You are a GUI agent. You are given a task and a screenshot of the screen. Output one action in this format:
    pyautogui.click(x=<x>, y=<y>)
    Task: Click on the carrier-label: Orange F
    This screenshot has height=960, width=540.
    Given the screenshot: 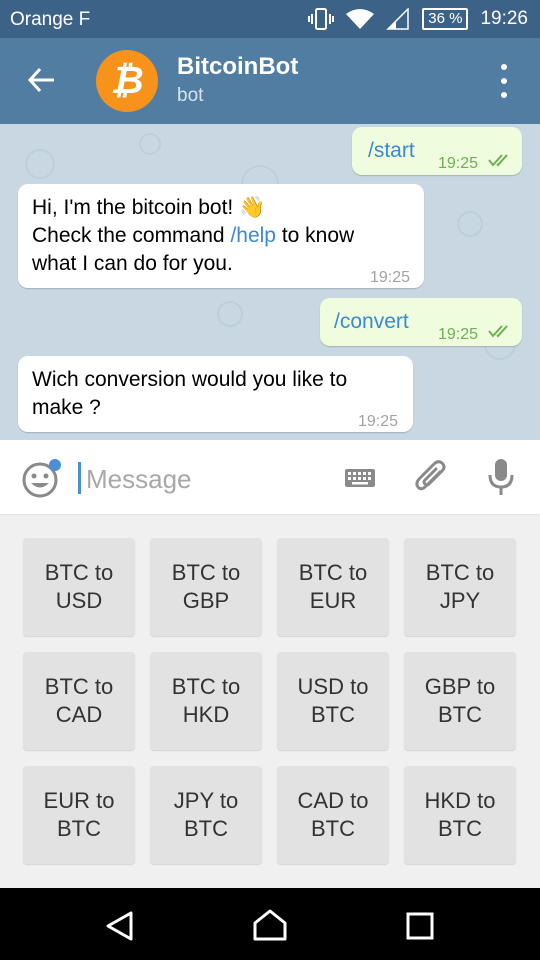 What is the action you would take?
    pyautogui.click(x=50, y=19)
    